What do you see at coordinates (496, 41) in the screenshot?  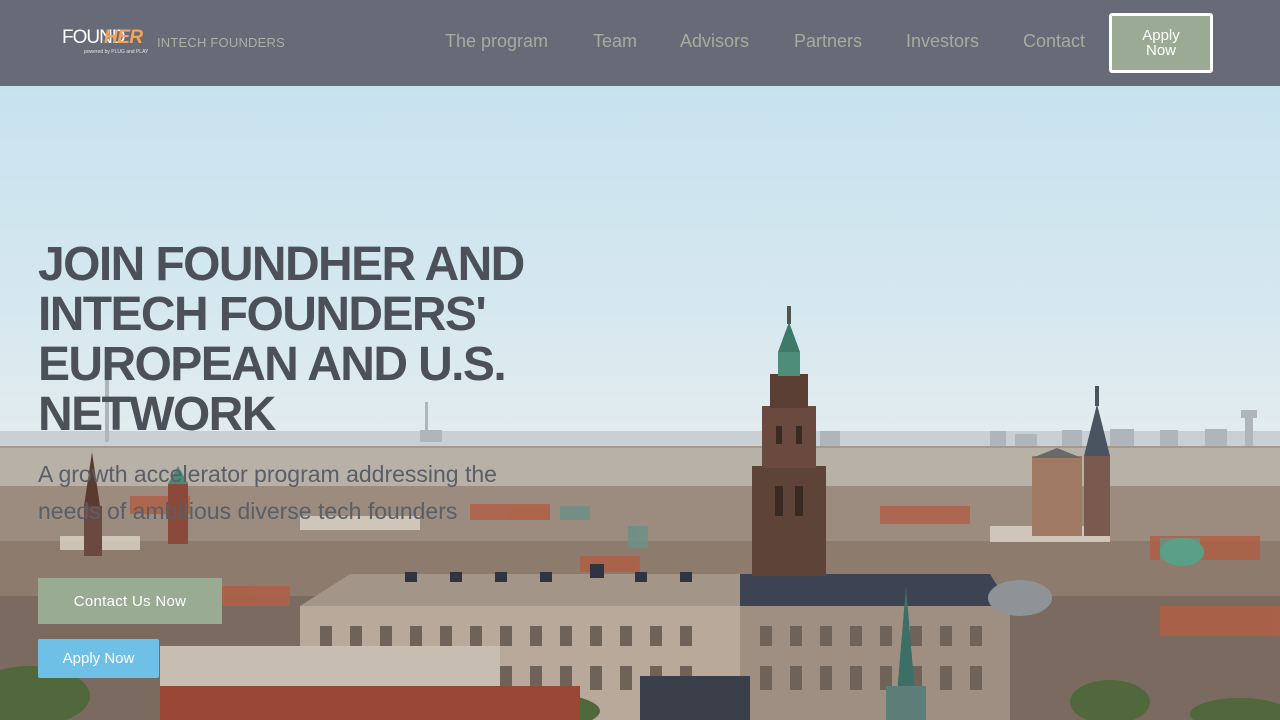 I see `nav-item-the-program: The program` at bounding box center [496, 41].